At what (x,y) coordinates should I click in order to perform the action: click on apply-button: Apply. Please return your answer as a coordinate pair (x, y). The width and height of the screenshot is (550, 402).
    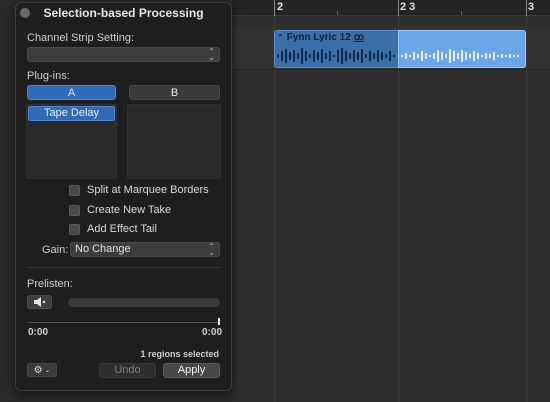
    Looking at the image, I should click on (191, 370).